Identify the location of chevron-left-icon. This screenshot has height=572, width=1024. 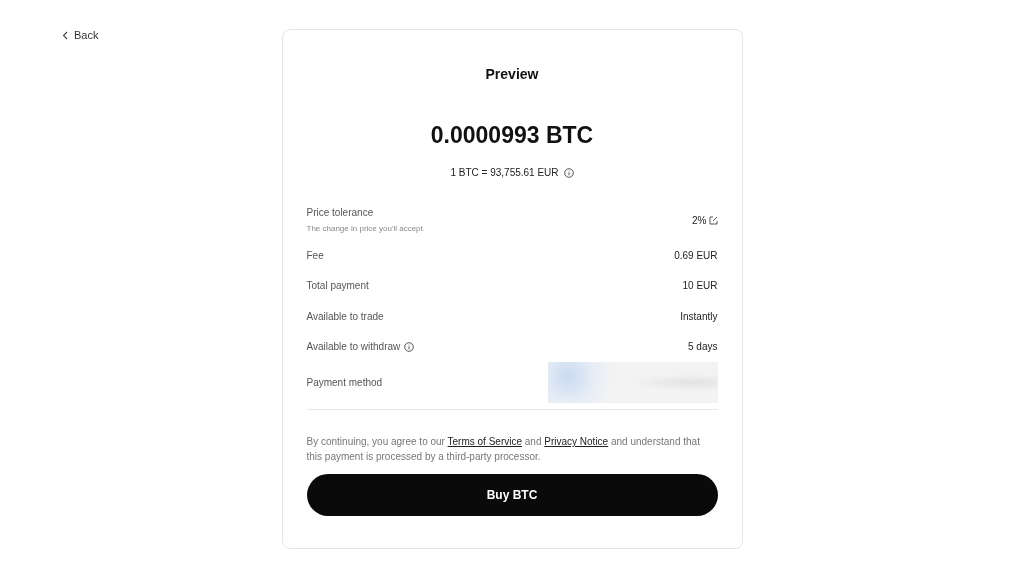
(65, 35).